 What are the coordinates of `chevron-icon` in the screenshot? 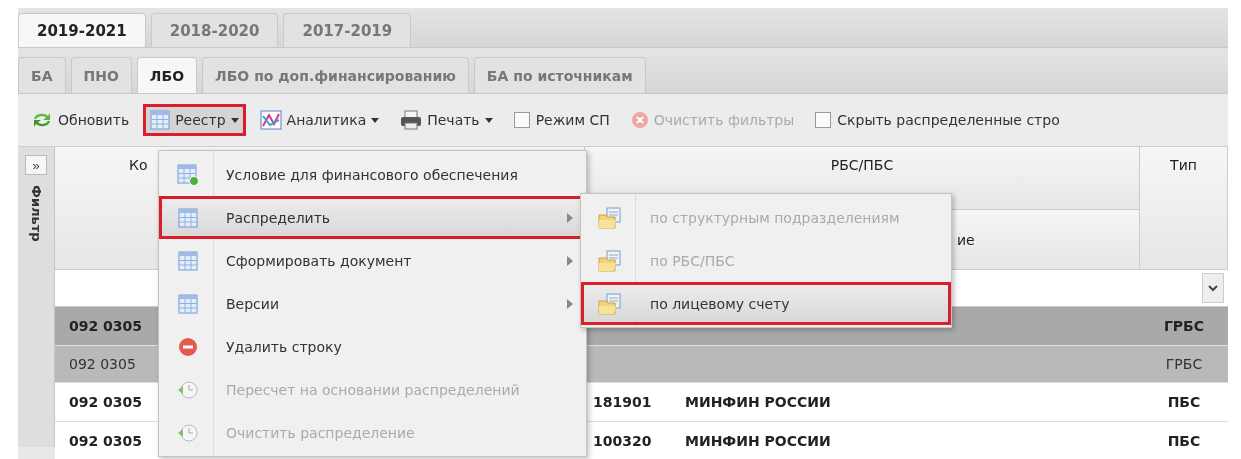 It's located at (1213, 288).